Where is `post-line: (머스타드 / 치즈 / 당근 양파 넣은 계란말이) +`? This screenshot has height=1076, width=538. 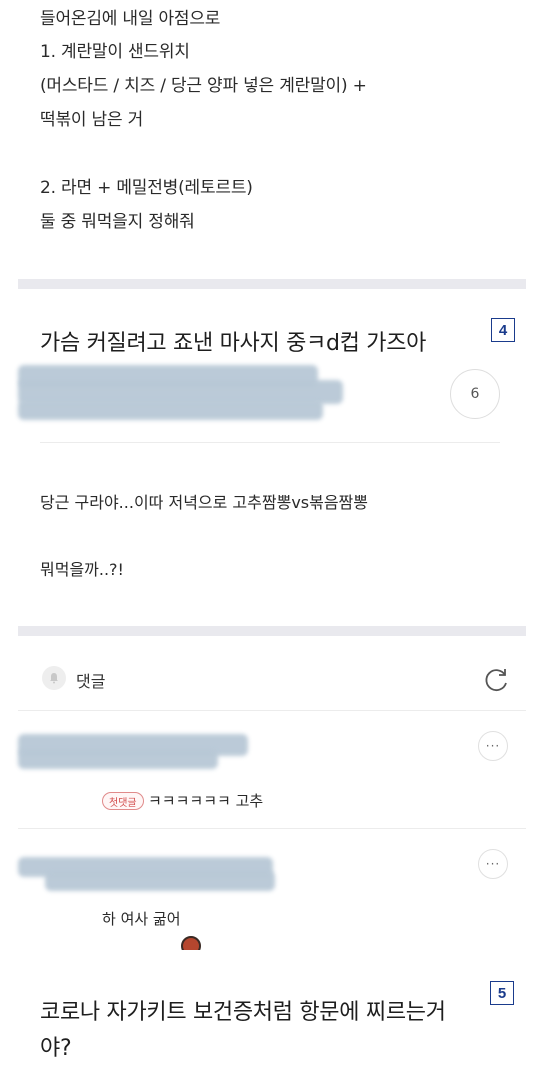
post-line: (머스타드 / 치즈 / 당근 양파 넣은 계란말이) + is located at coordinates (203, 86).